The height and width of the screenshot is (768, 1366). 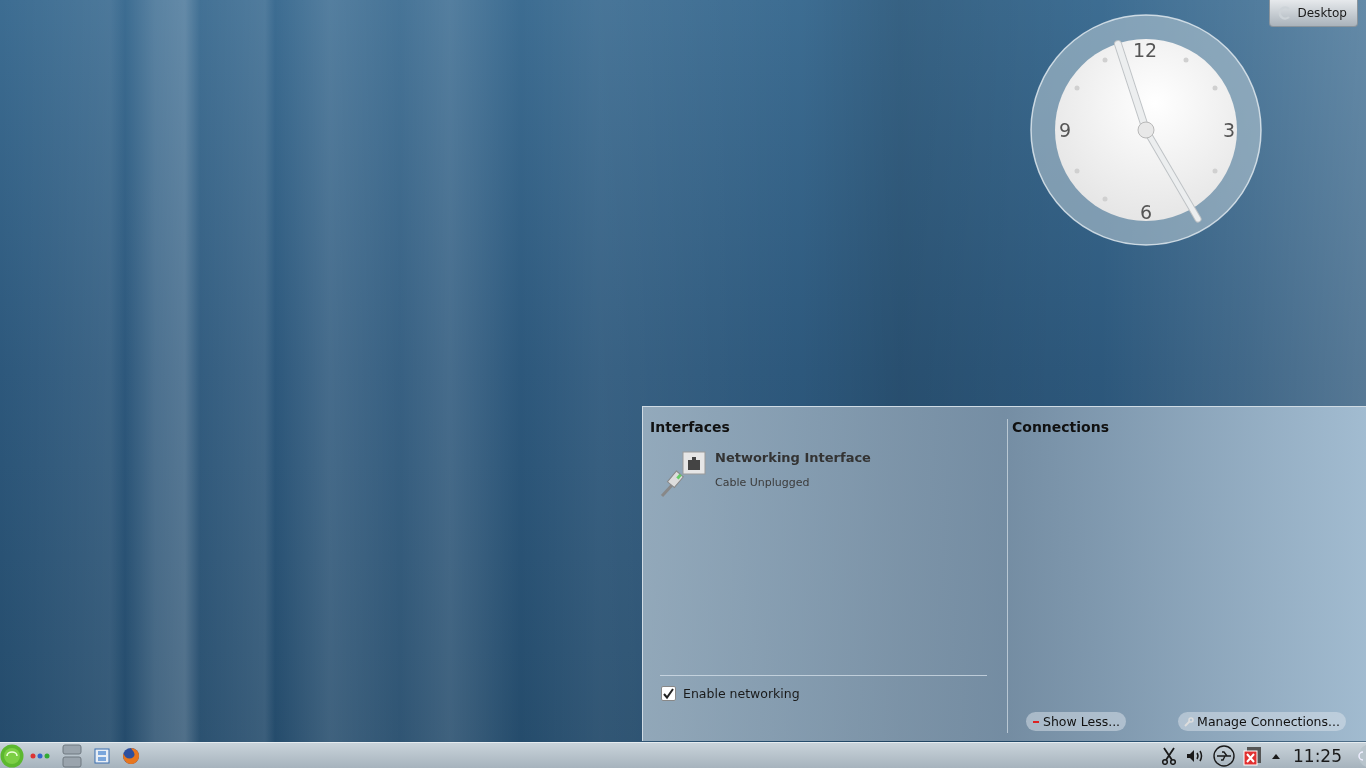 What do you see at coordinates (1229, 130) in the screenshot?
I see `clock-numeral: 3` at bounding box center [1229, 130].